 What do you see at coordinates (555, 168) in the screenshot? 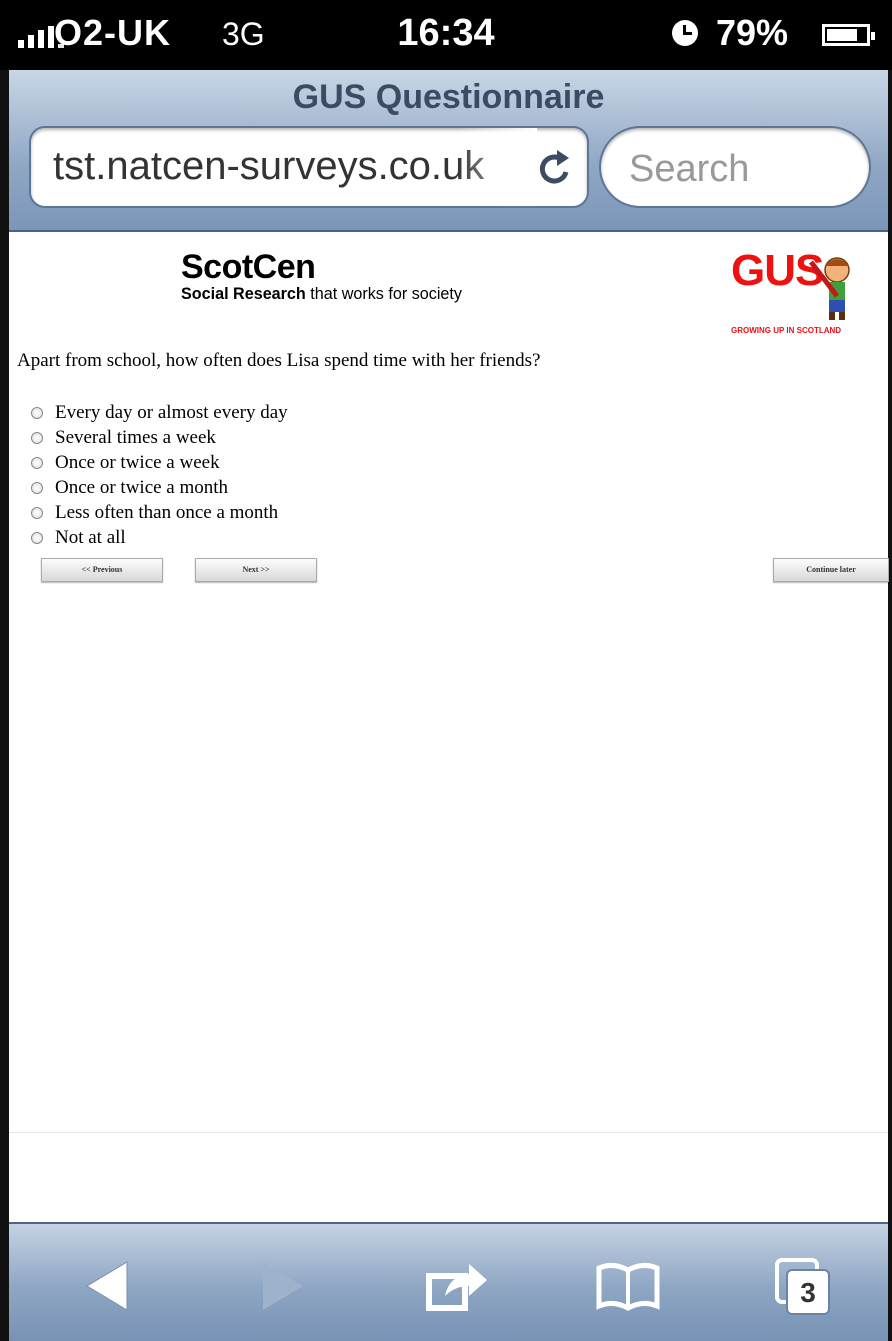
I see `reload-icon` at bounding box center [555, 168].